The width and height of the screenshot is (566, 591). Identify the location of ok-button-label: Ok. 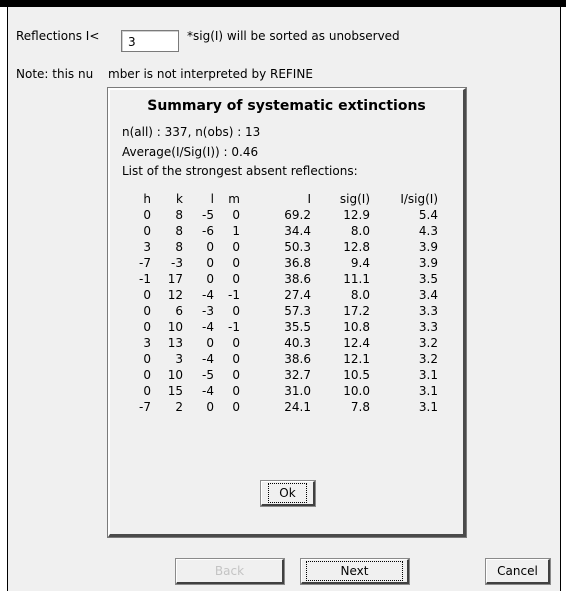
(287, 493).